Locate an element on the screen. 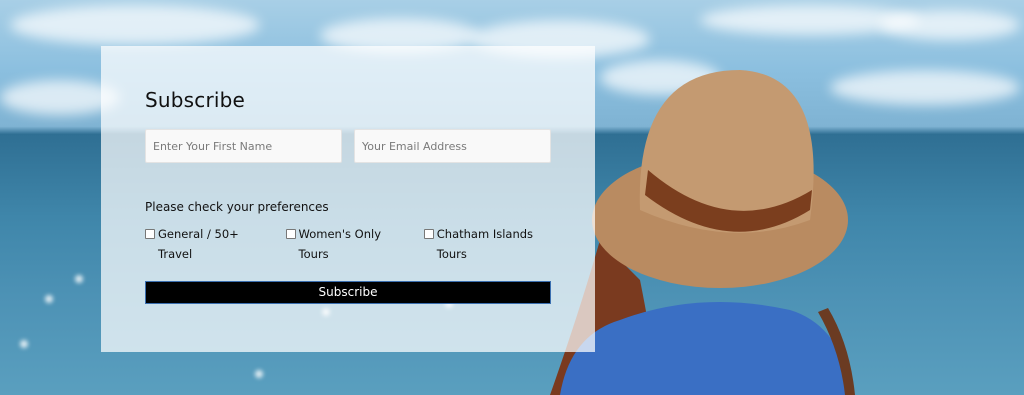  checkbox-label: General / 50+ Travel is located at coordinates (198, 244).